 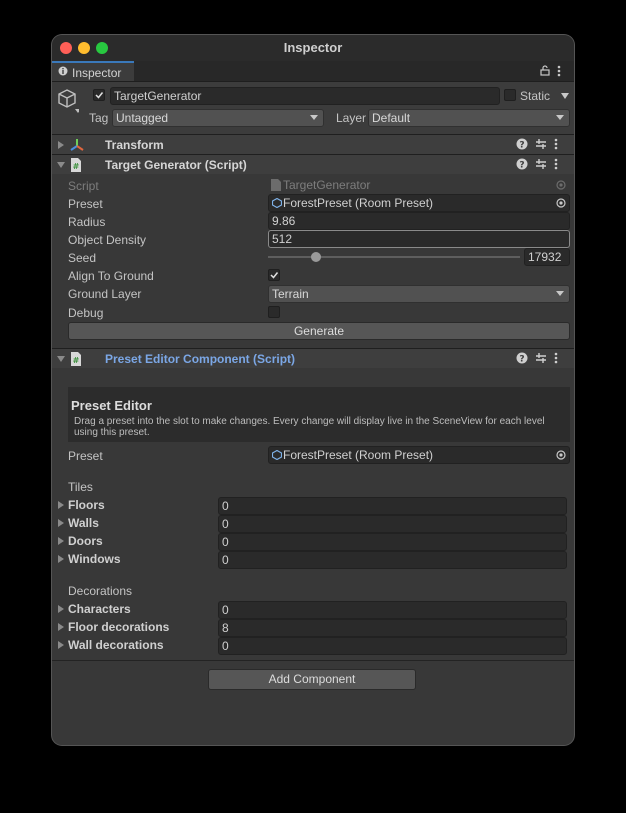 I want to click on target-generator-header: # Target Generator (Script) ?, so click(x=313, y=164).